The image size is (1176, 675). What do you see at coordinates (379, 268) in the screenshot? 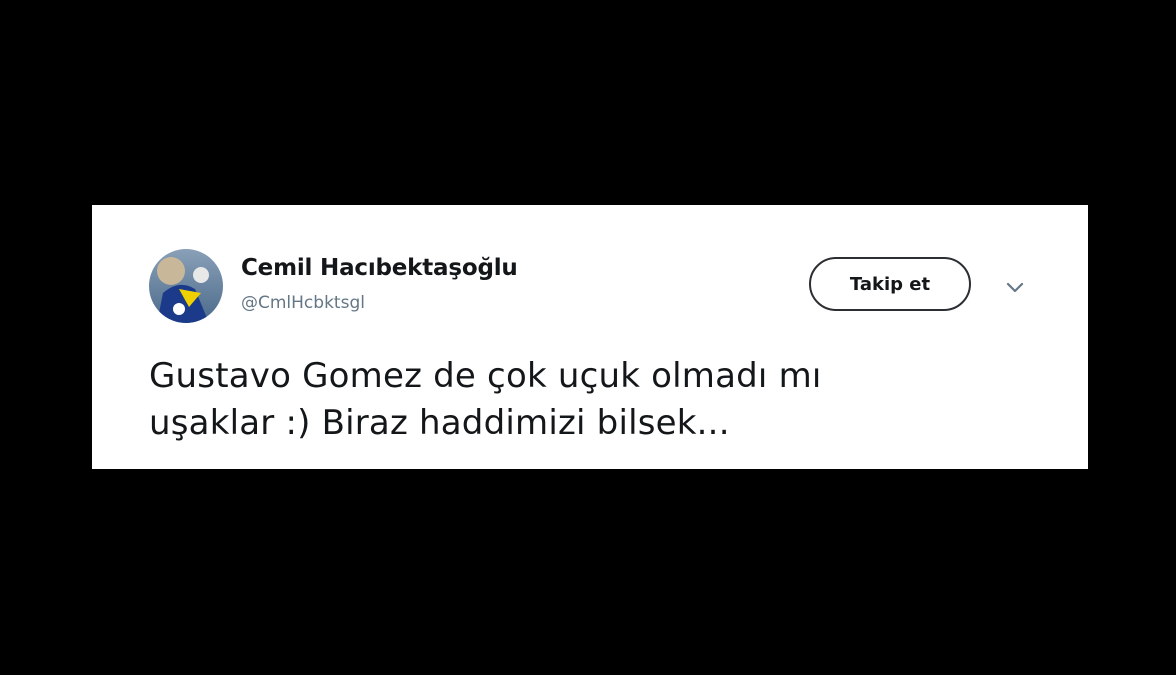
I see `display-name: Cemil Hacıbektaşoğlu` at bounding box center [379, 268].